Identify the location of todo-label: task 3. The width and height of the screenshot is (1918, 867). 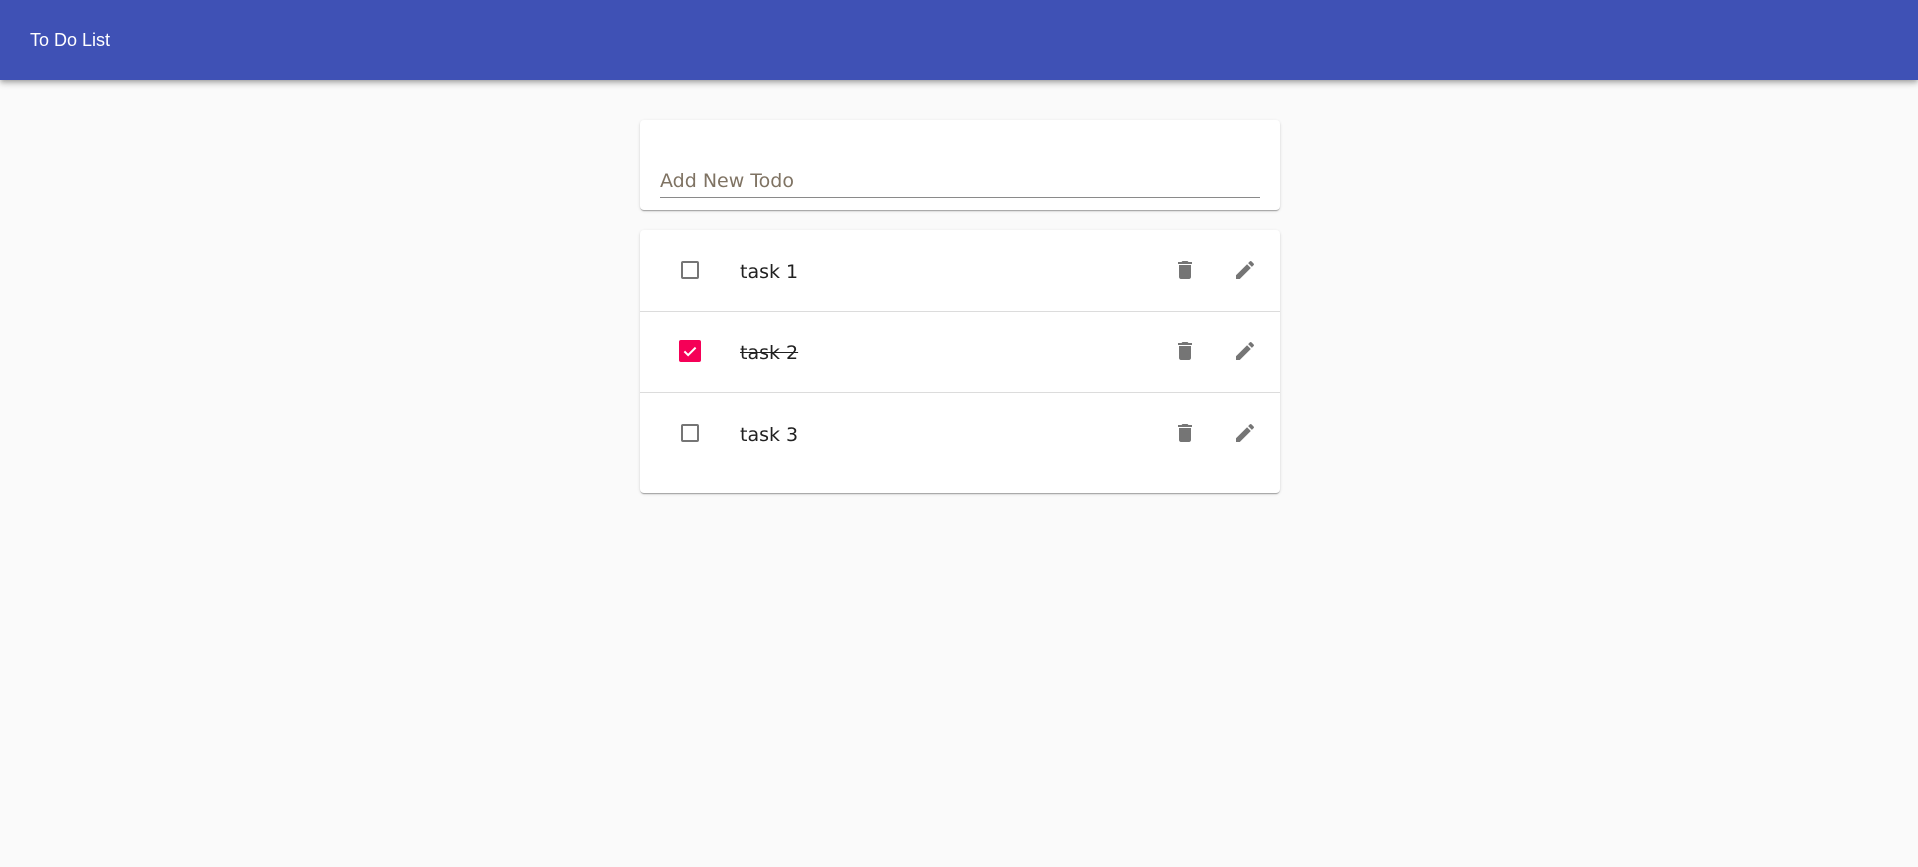
(769, 435).